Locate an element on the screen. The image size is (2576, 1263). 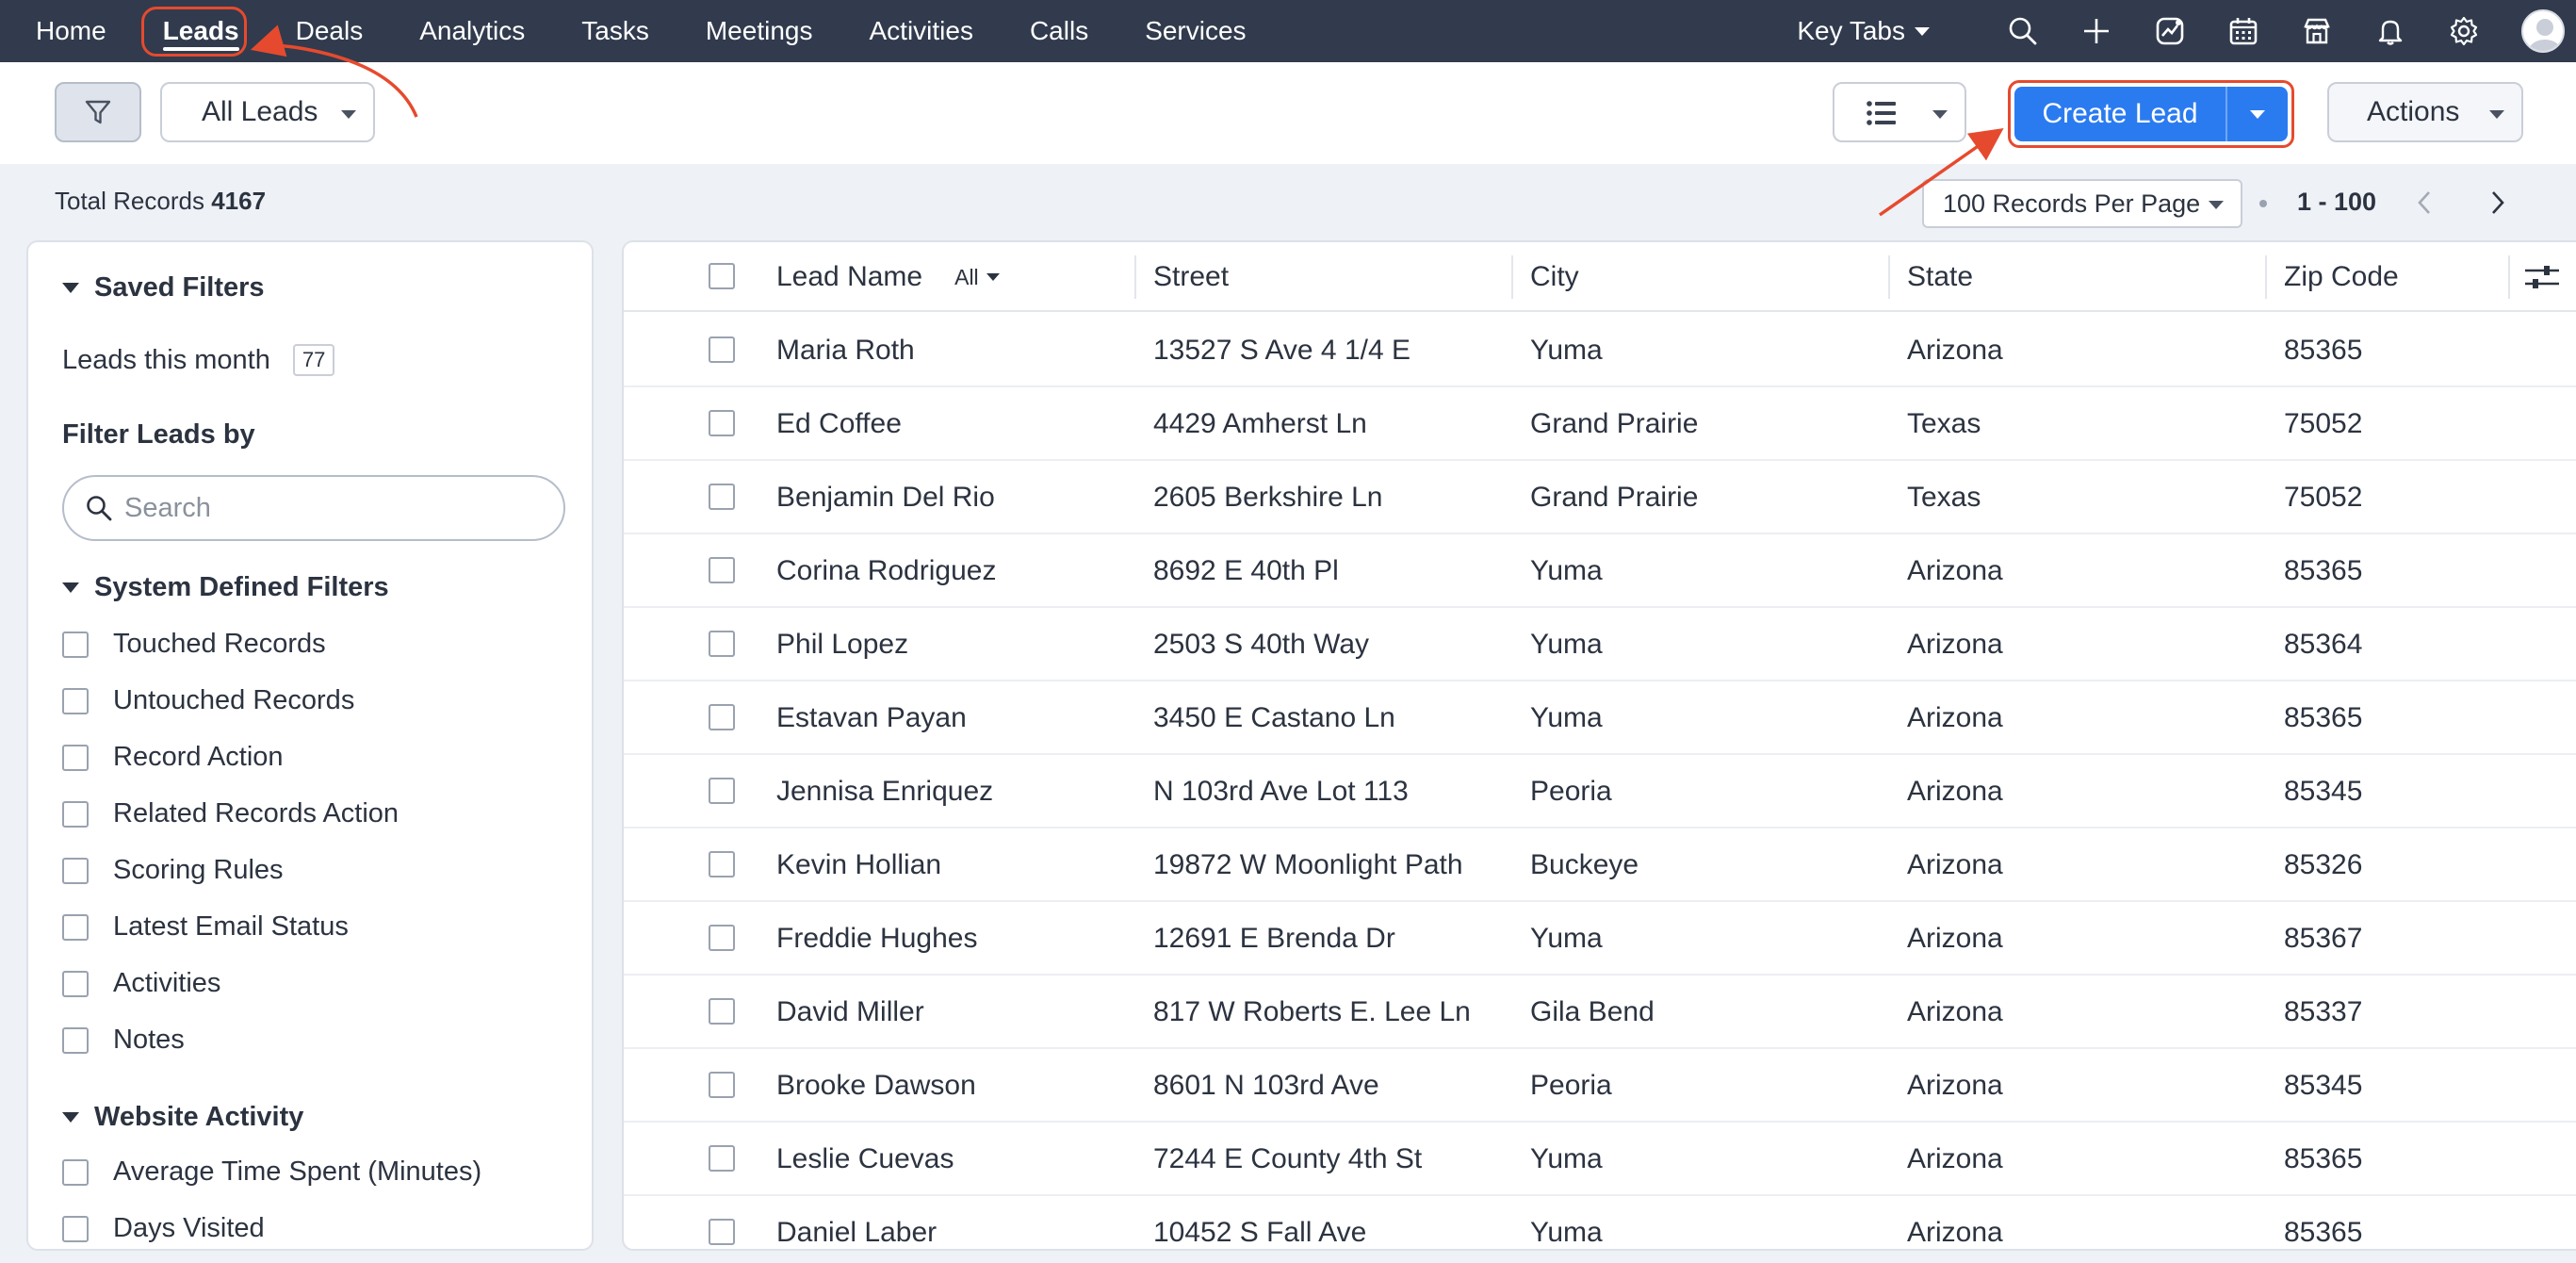
lead-name-cell: Daniel Laber is located at coordinates (856, 1222).